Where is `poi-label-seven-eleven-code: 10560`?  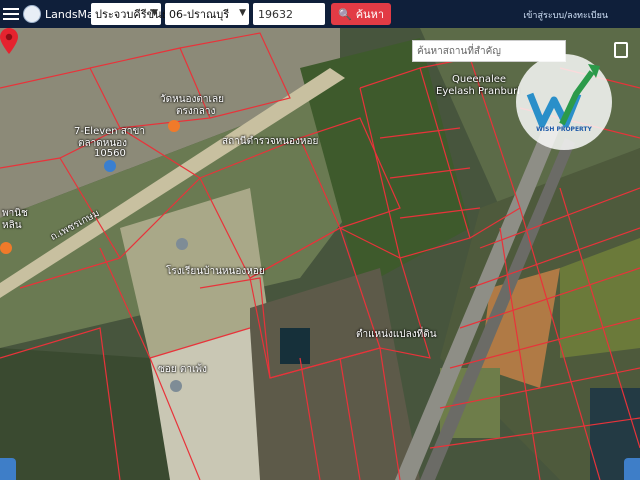 poi-label-seven-eleven-code: 10560 is located at coordinates (110, 153).